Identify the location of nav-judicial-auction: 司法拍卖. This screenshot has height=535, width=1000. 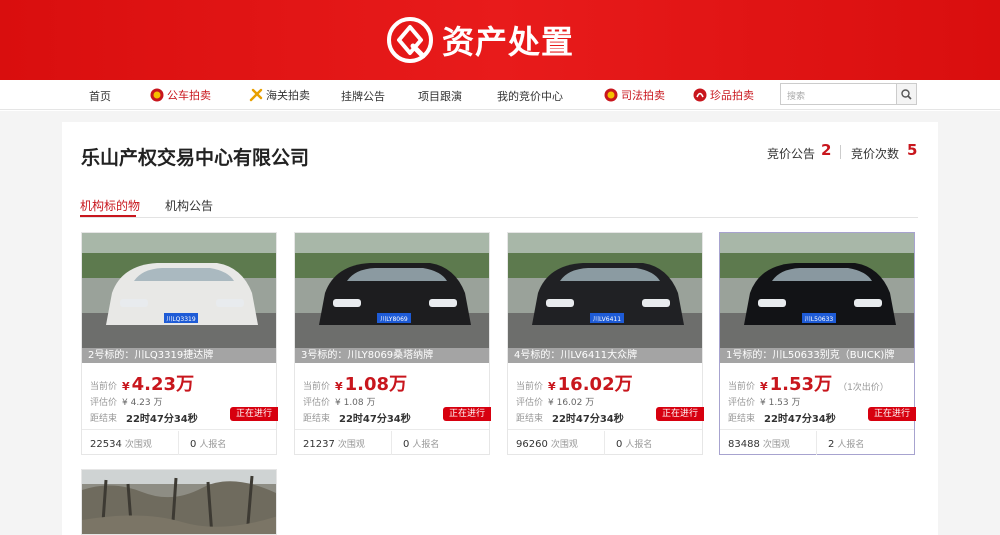
(634, 95).